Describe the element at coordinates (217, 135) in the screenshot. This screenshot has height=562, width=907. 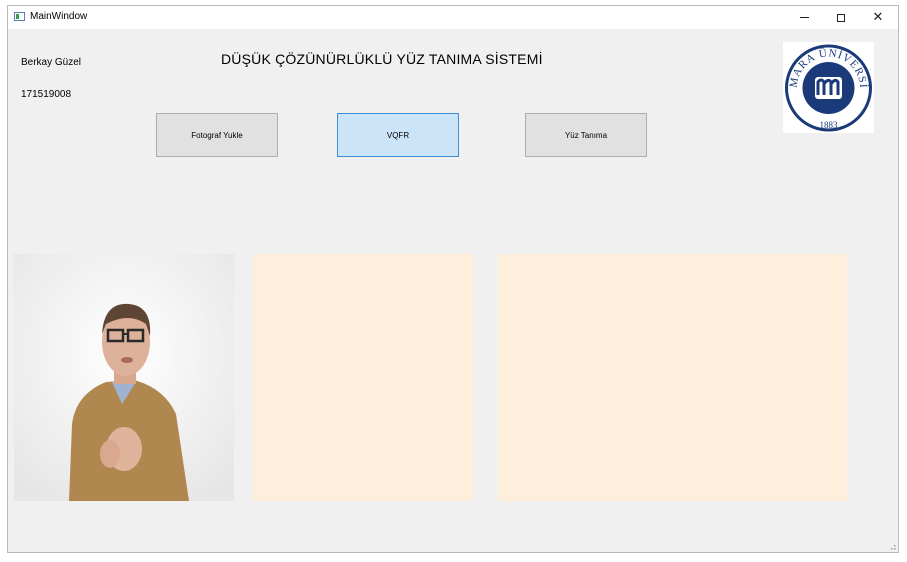
I see `upload-photo-button: Fotograf Yukle` at that location.